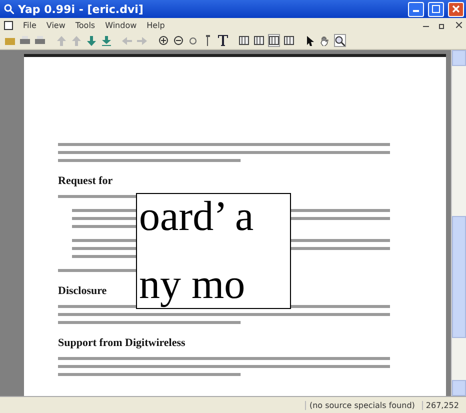 This screenshot has height=413, width=466. Describe the element at coordinates (10, 40) in the screenshot. I see `folder-icon` at that location.